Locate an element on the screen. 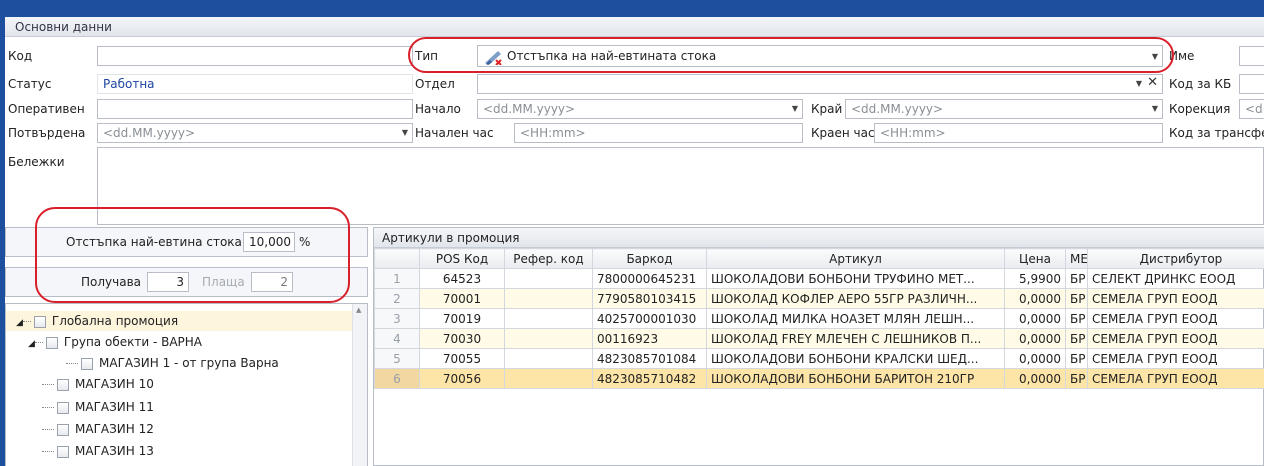 This screenshot has width=1264, height=466. end-date-picker: <dd.MM.yyyy> ▼ is located at coordinates (1004, 109).